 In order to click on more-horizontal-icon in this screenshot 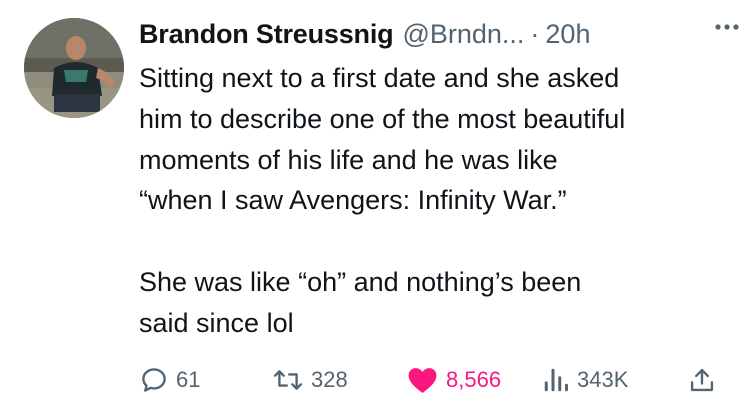, I will do `click(727, 27)`.